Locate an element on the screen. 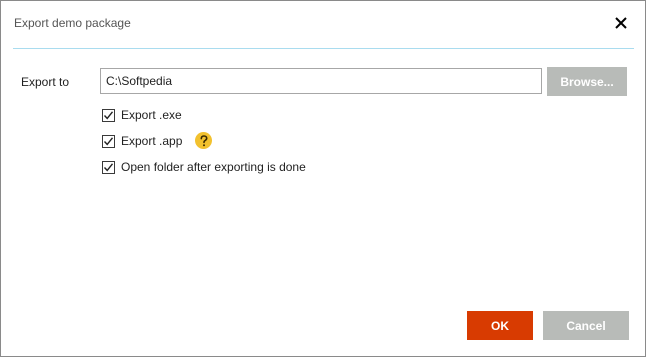 This screenshot has height=357, width=646. question-mark-icon is located at coordinates (203, 140).